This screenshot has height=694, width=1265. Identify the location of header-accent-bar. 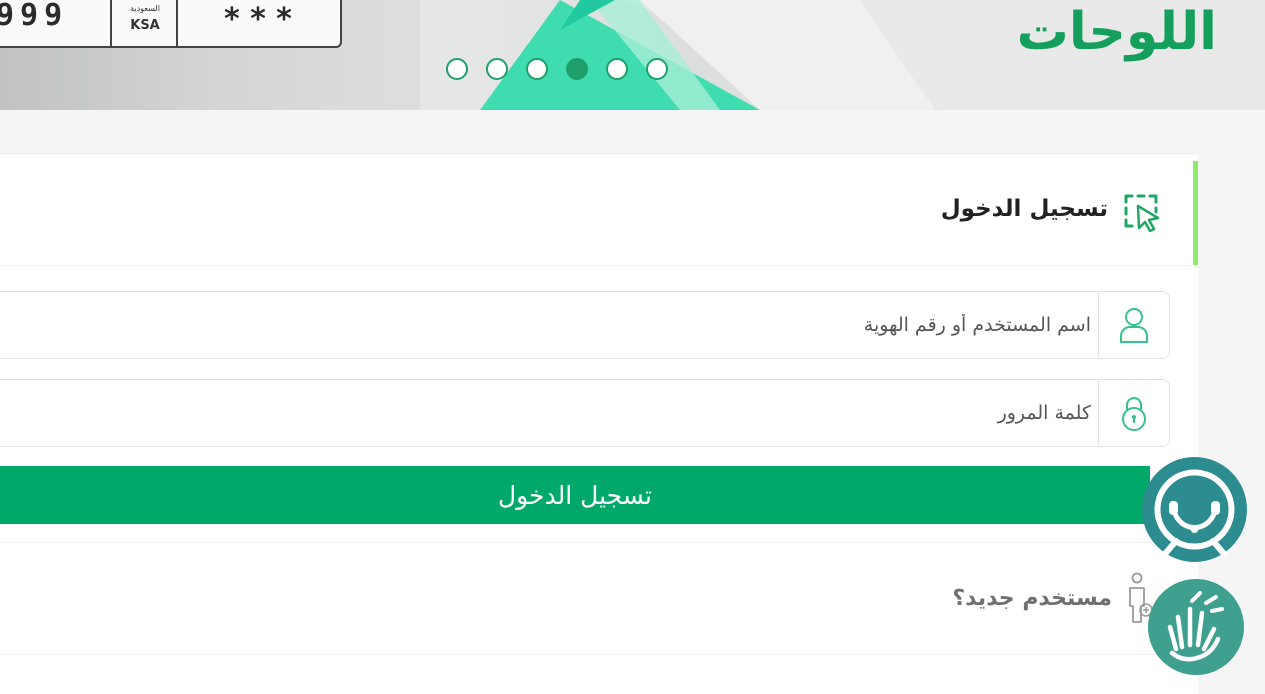
(1195, 213).